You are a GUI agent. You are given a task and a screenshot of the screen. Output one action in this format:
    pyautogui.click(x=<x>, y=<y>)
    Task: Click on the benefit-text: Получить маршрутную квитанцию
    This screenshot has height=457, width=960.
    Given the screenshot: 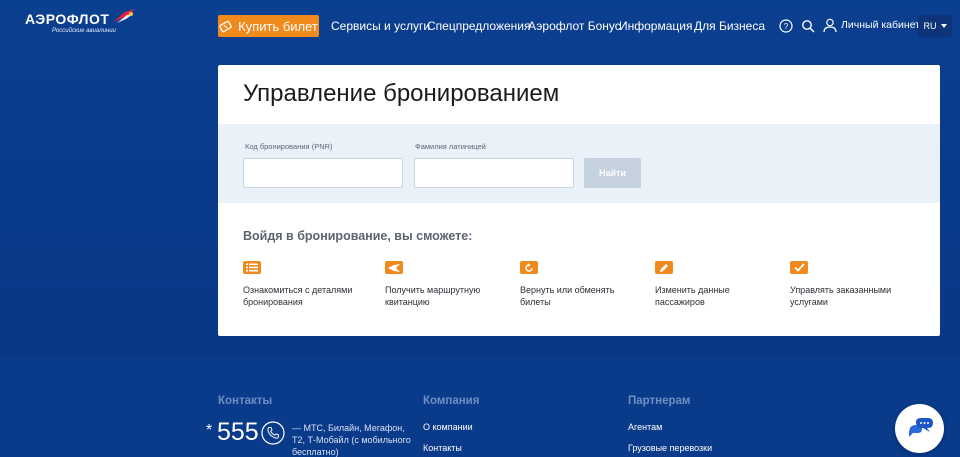 What is the action you would take?
    pyautogui.click(x=433, y=296)
    